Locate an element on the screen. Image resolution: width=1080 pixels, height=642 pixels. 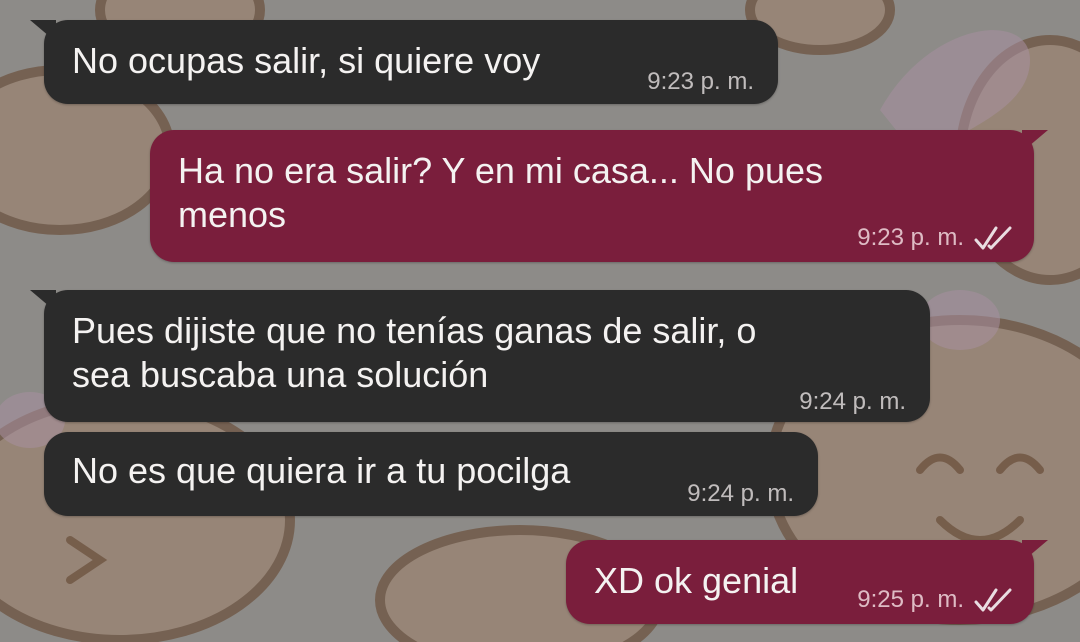
message-text: No ocupas salir, si quiere voy is located at coordinates (306, 60).